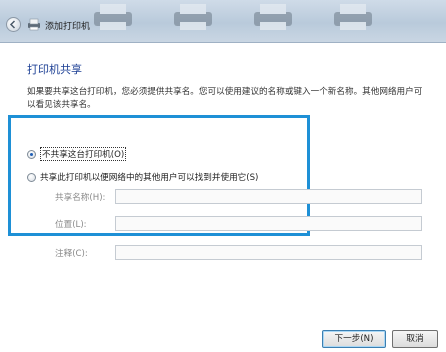 This screenshot has height=352, width=446. I want to click on location-input, so click(268, 223).